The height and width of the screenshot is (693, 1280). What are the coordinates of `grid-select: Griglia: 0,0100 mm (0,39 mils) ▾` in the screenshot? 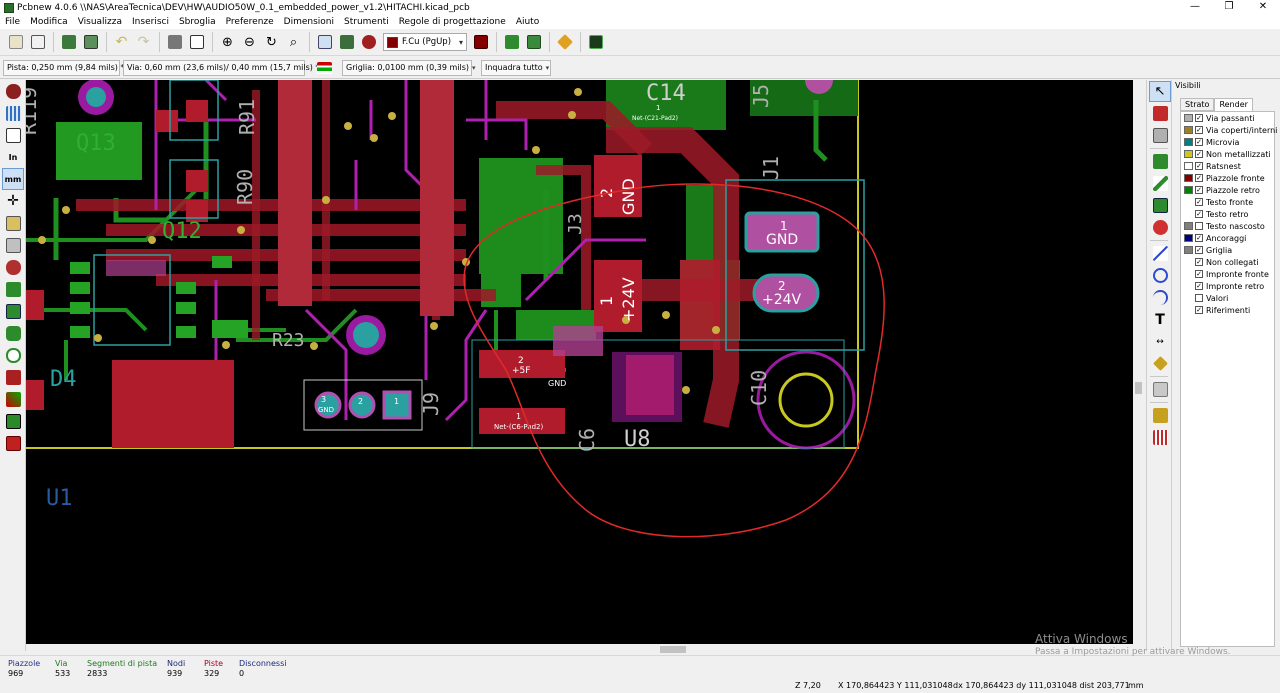 It's located at (409, 67).